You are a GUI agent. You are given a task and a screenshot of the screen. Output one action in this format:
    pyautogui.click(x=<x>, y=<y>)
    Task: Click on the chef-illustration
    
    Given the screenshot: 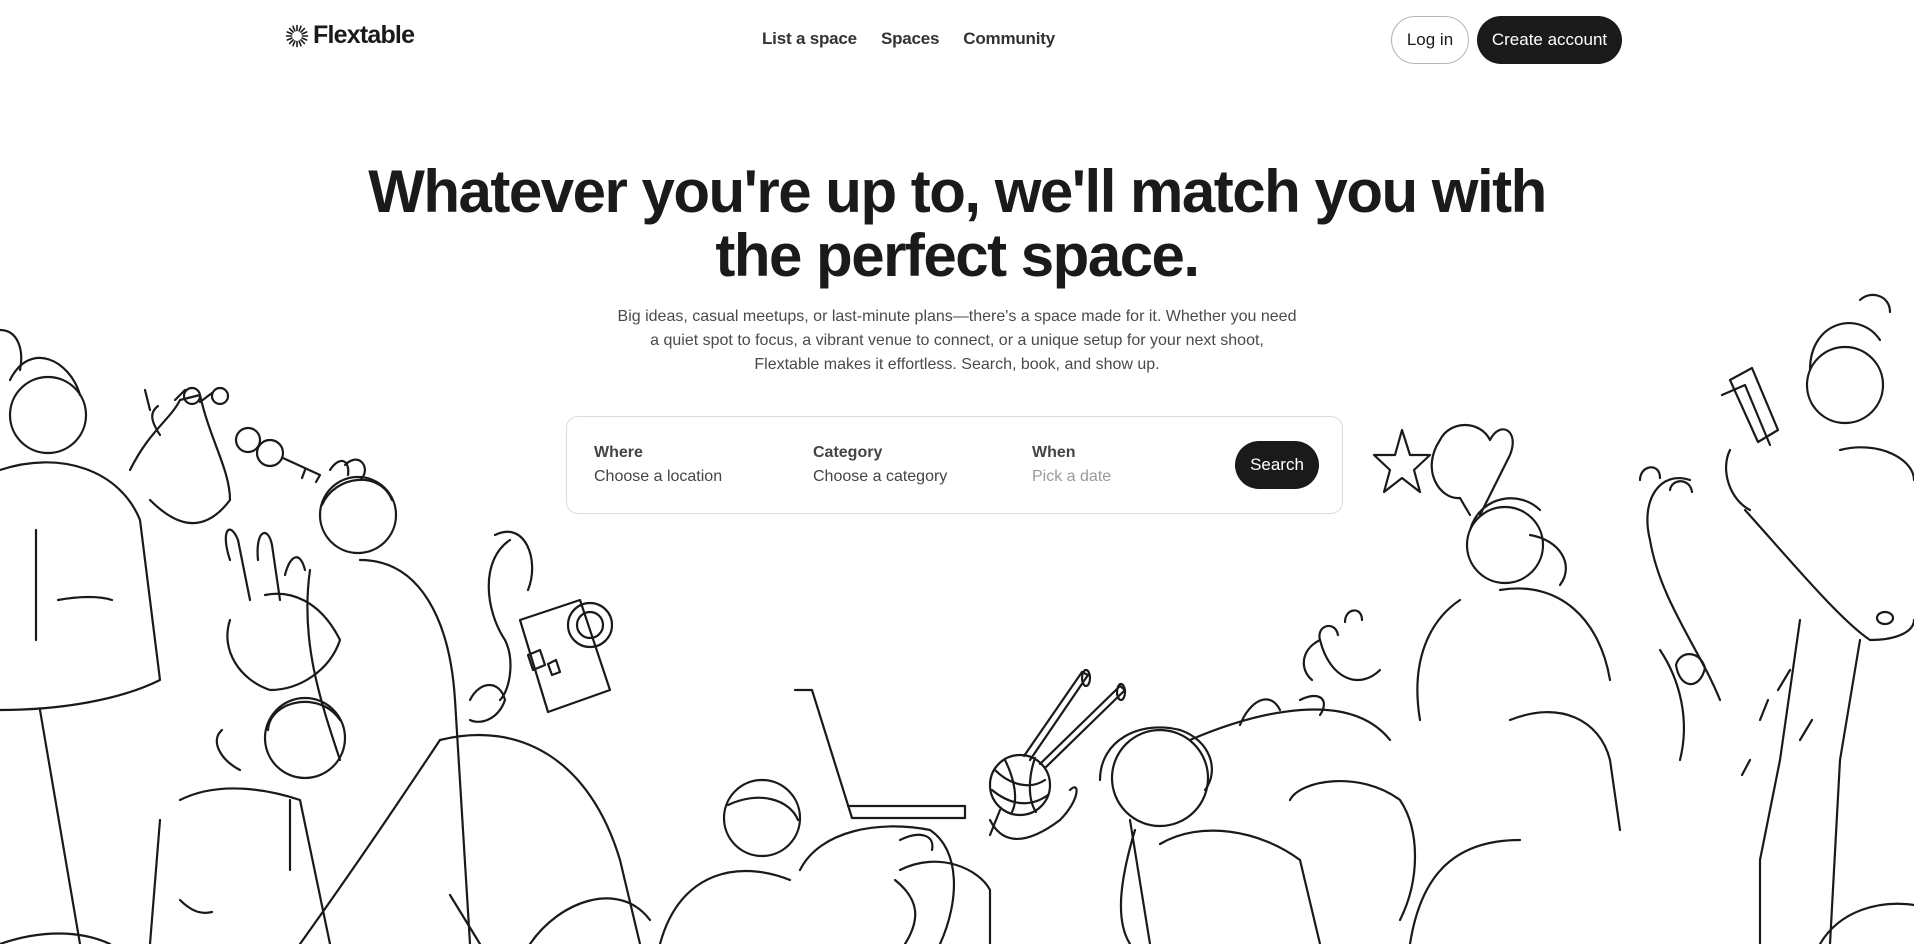 What is the action you would take?
    pyautogui.click(x=1470, y=628)
    